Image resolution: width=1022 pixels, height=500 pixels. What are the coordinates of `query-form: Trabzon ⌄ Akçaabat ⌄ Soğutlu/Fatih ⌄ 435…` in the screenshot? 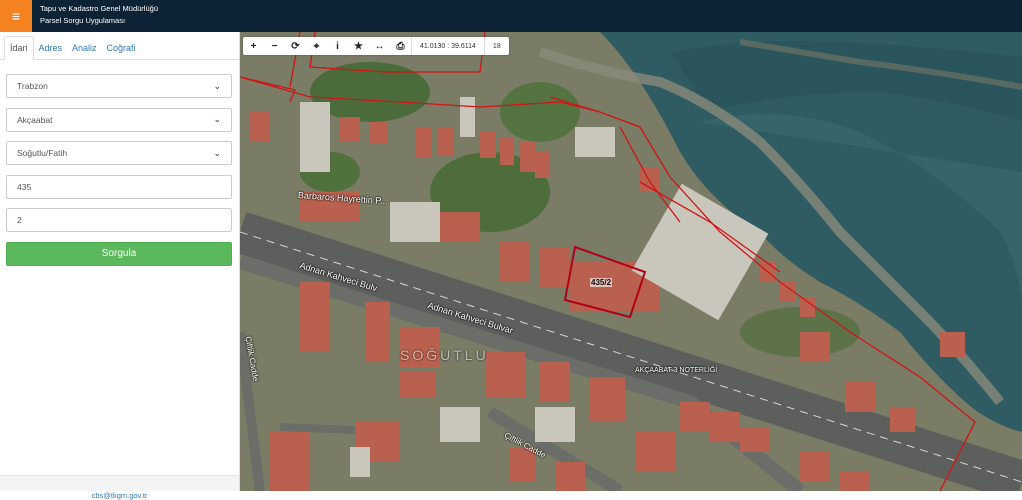 It's located at (119, 163).